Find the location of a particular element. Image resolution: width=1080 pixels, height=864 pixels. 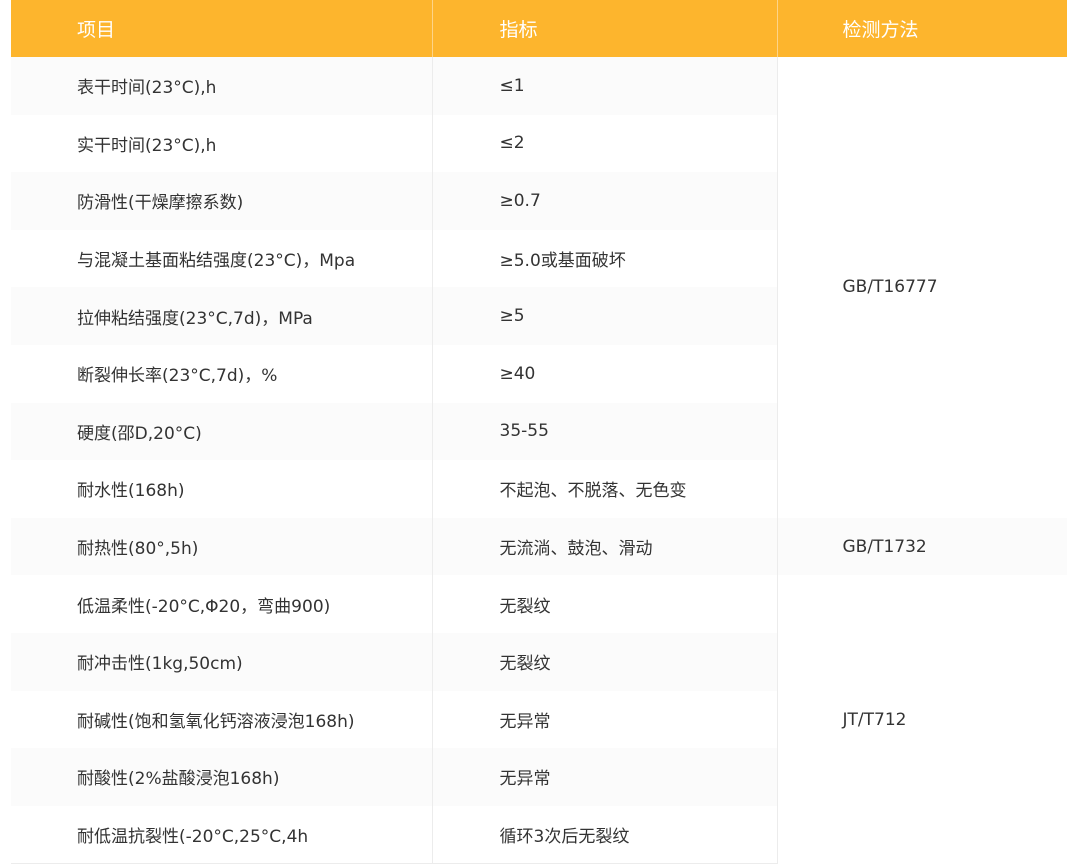

header-method: 检测方法 is located at coordinates (922, 28).